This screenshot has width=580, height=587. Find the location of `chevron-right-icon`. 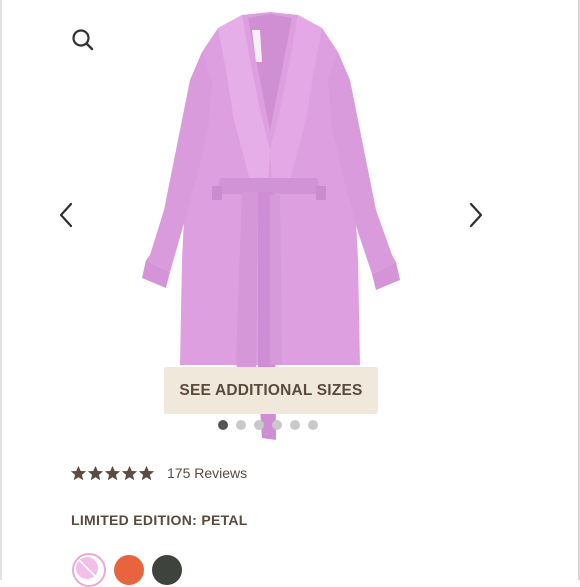

chevron-right-icon is located at coordinates (475, 215).